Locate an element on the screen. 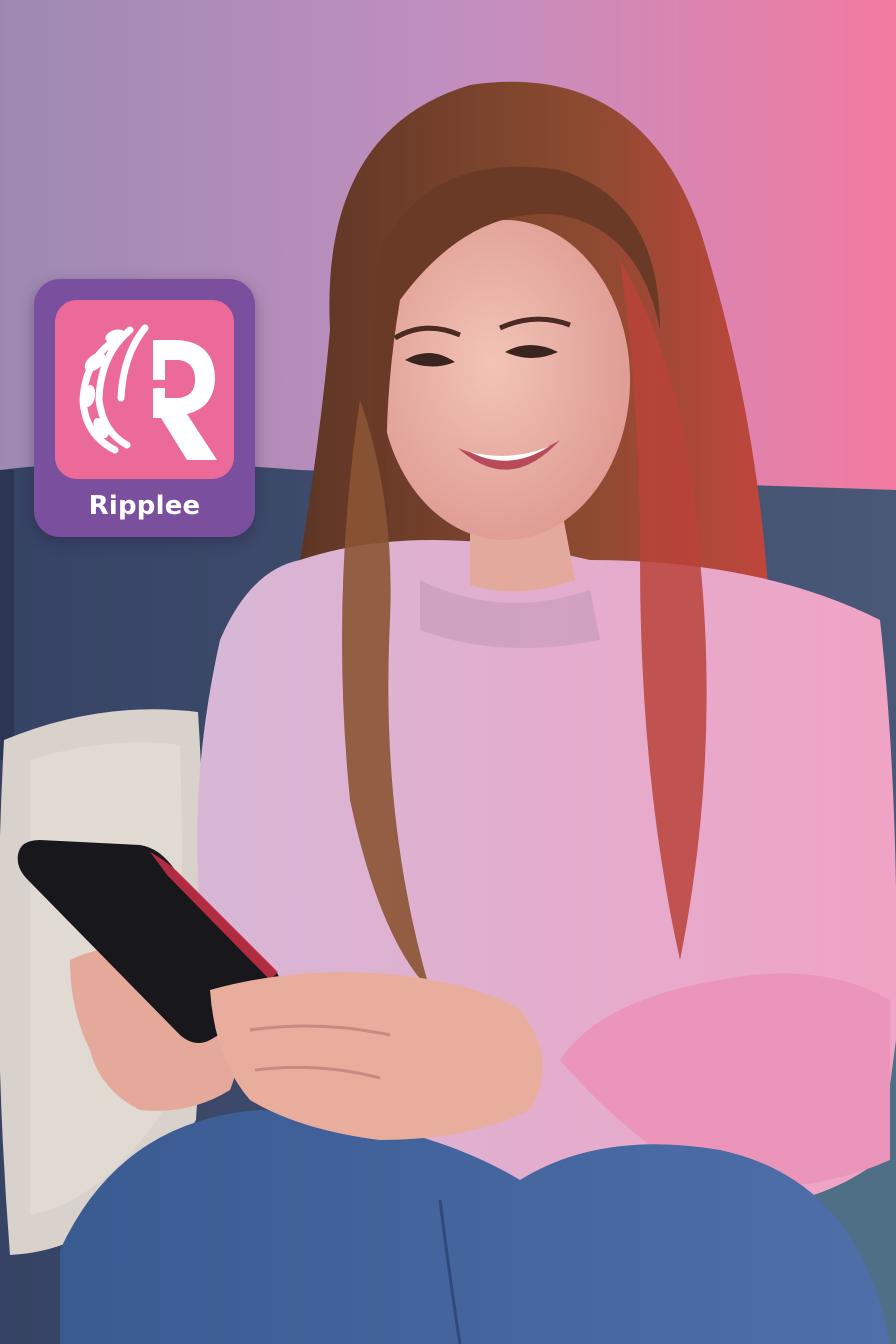 This screenshot has height=1344, width=896. ripplee-logo-icon is located at coordinates (148, 392).